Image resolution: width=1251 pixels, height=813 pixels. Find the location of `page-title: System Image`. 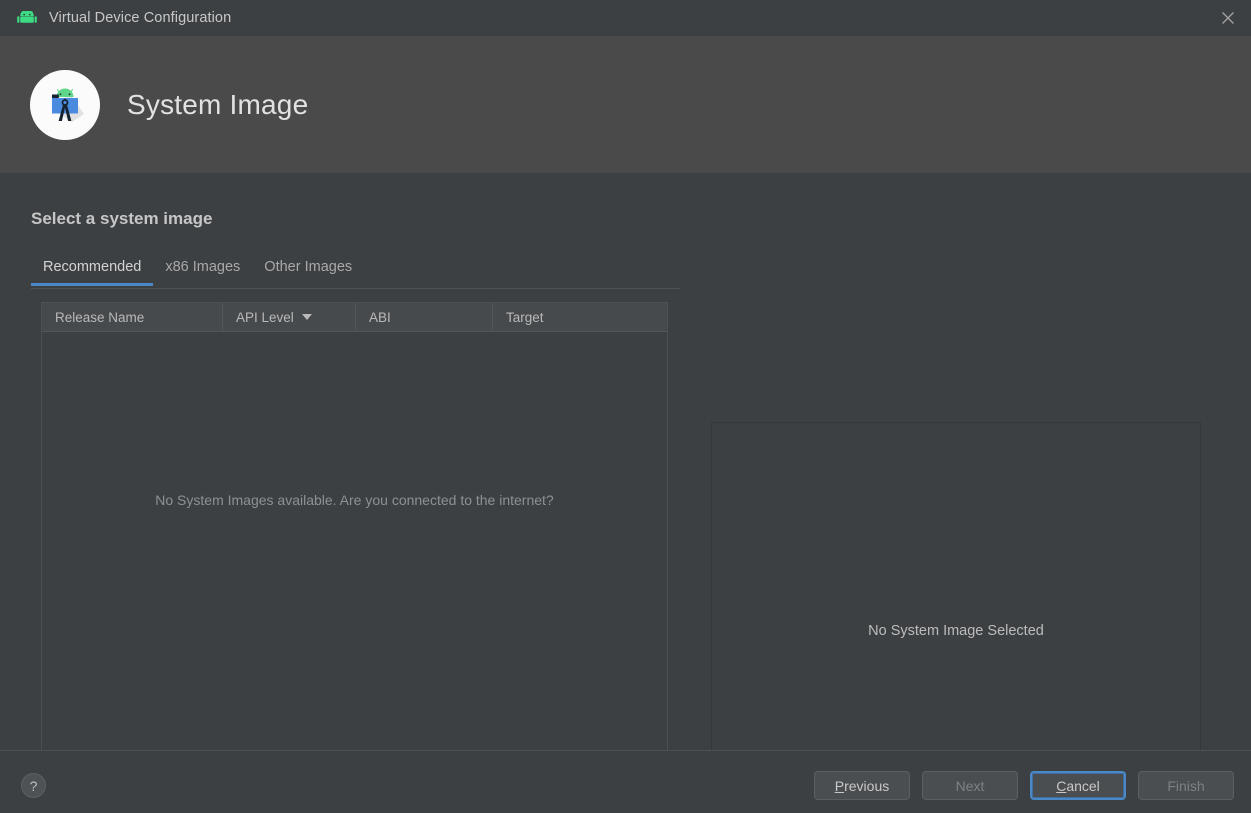

page-title: System Image is located at coordinates (218, 104).